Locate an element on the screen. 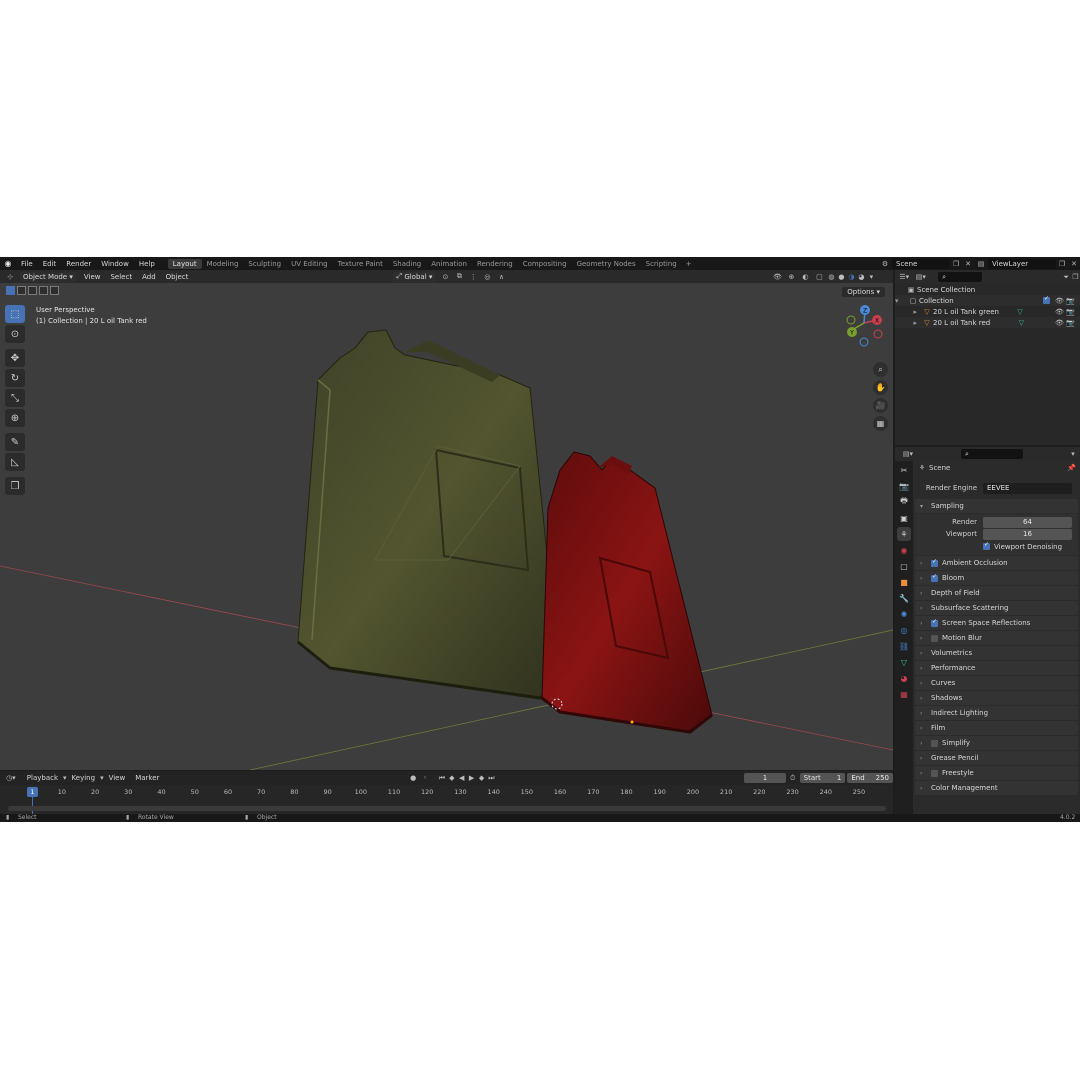 This screenshot has width=1080, height=1080. menu-render: Render is located at coordinates (78, 264).